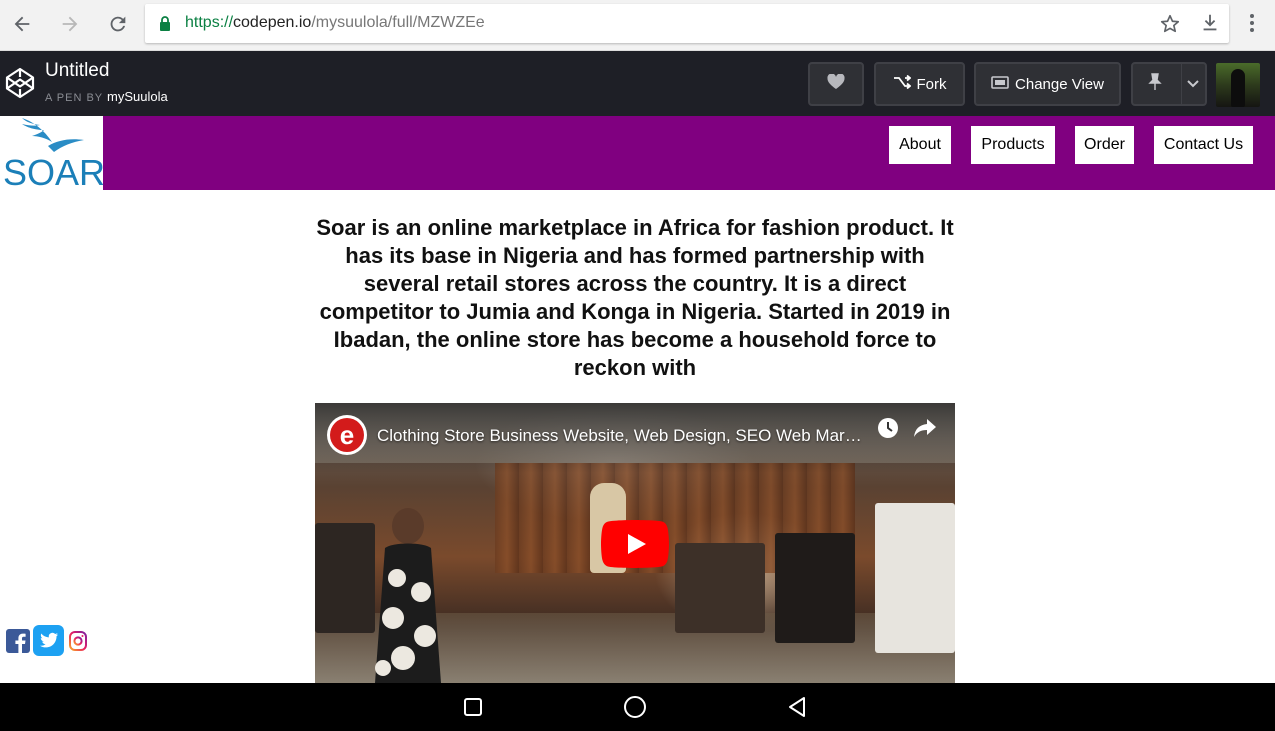 Image resolution: width=1275 pixels, height=731 pixels. What do you see at coordinates (272, 22) in the screenshot?
I see `url-host: codepen.io` at bounding box center [272, 22].